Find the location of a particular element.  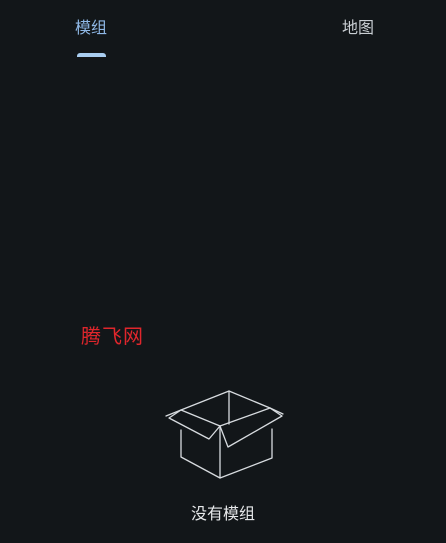

empty-state-message: 没有模组 is located at coordinates (222, 513).